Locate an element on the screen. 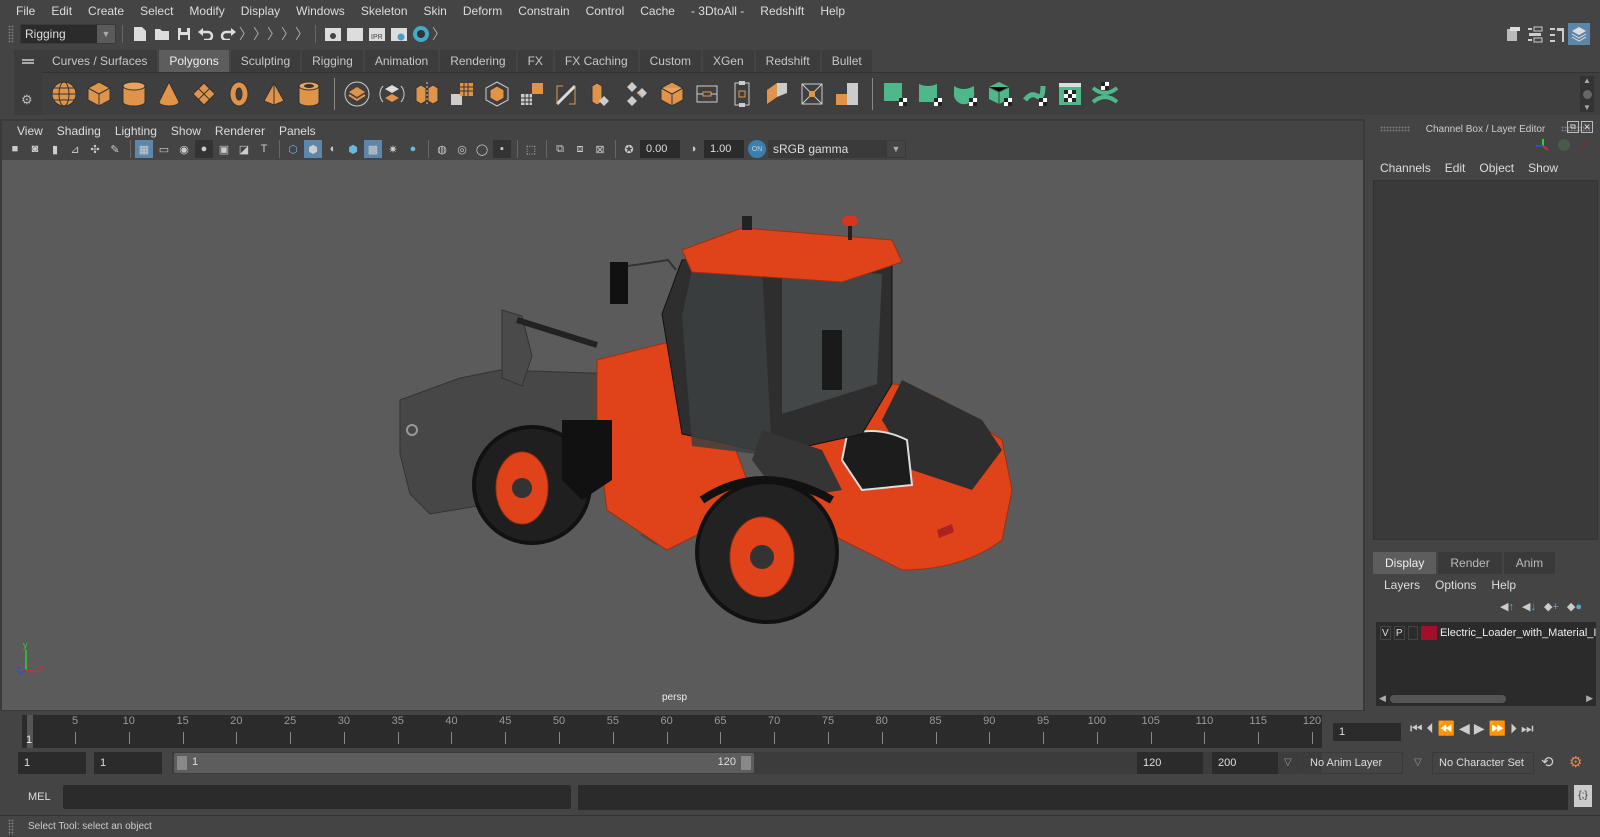 The width and height of the screenshot is (1600, 837). shelf-grip is located at coordinates (7, 82).